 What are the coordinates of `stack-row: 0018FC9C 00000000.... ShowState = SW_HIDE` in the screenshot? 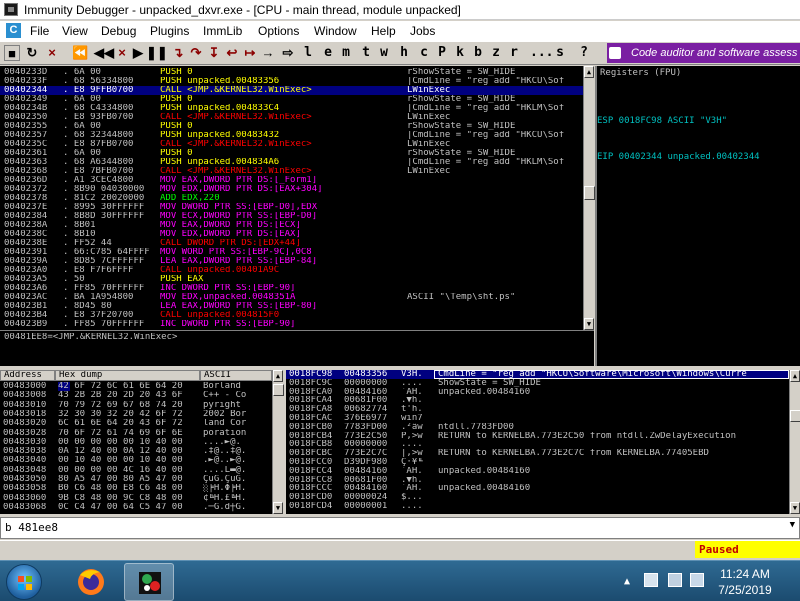 It's located at (537, 383).